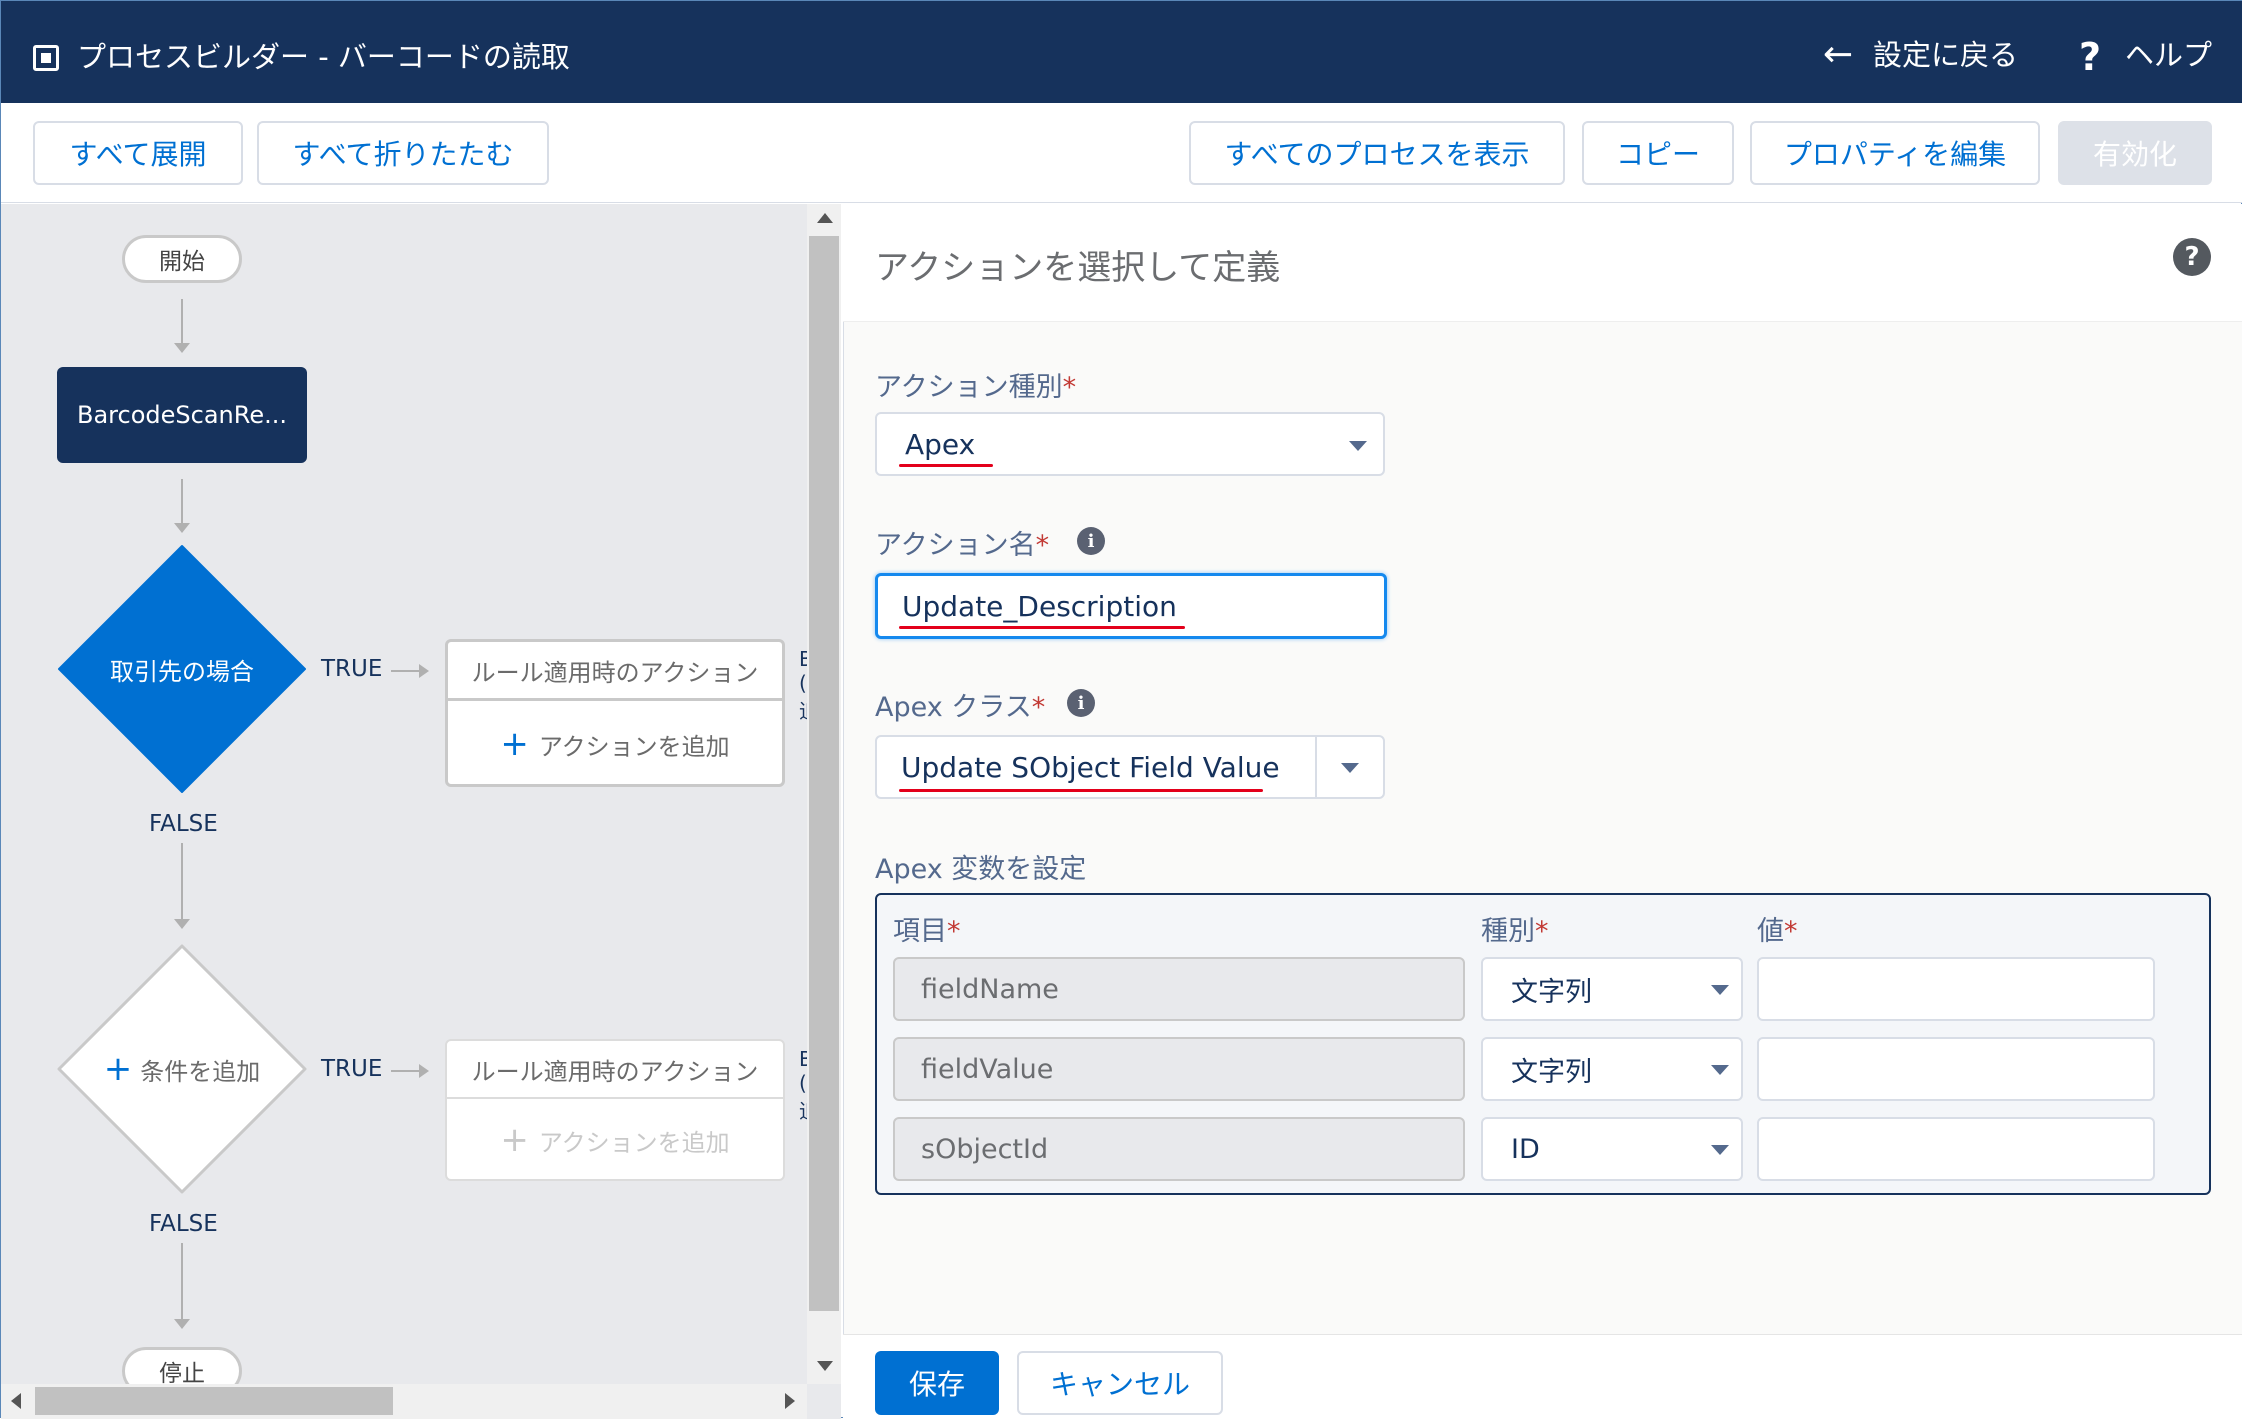 Image resolution: width=2242 pixels, height=1419 pixels. Describe the element at coordinates (1658, 153) in the screenshot. I see `copy-button: コピー` at that location.